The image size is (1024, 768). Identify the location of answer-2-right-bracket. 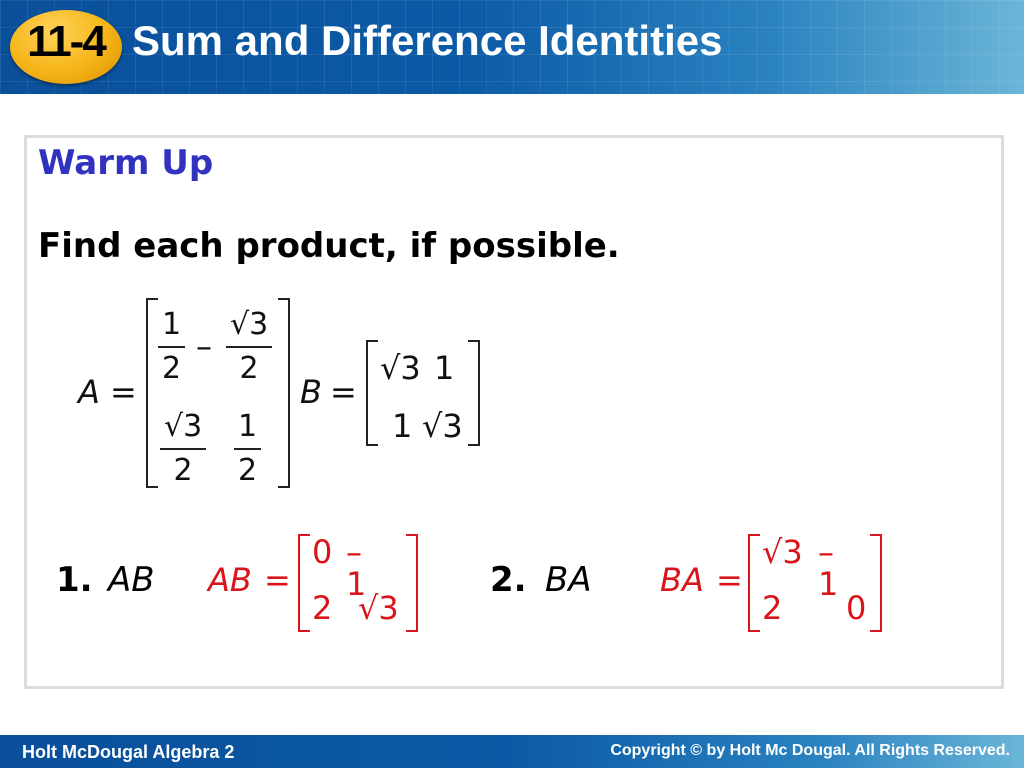
(876, 583).